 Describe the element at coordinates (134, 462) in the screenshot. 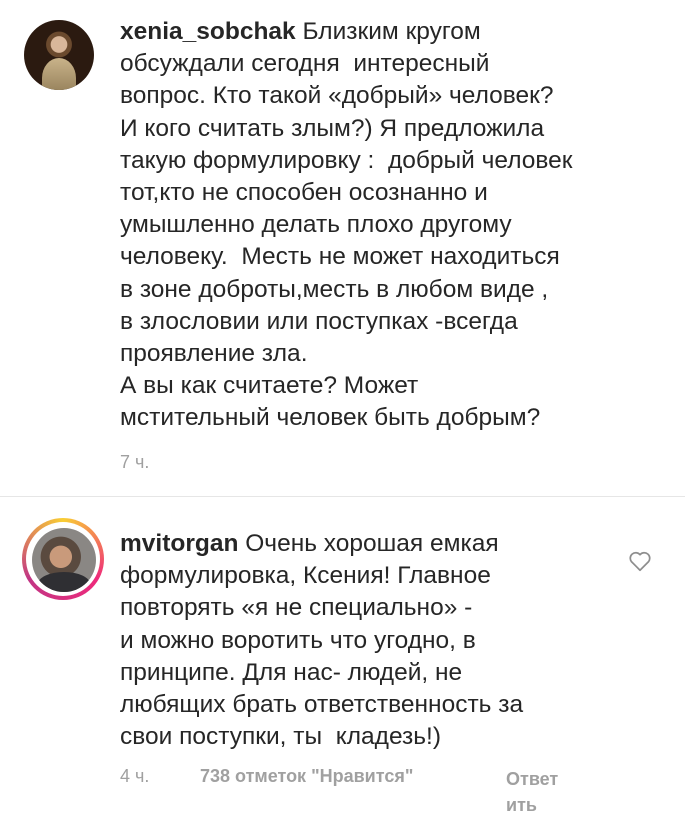

I see `timestamp: 7 ч.` at that location.